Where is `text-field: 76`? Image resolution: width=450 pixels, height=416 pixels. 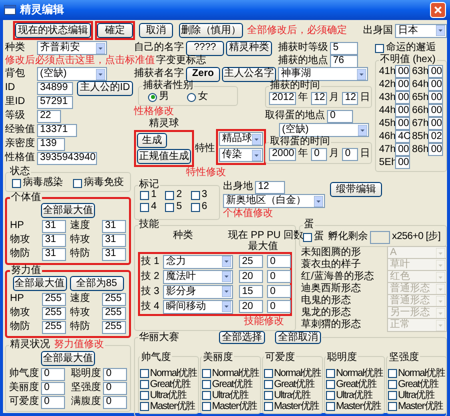 text-field: 76 is located at coordinates (344, 61).